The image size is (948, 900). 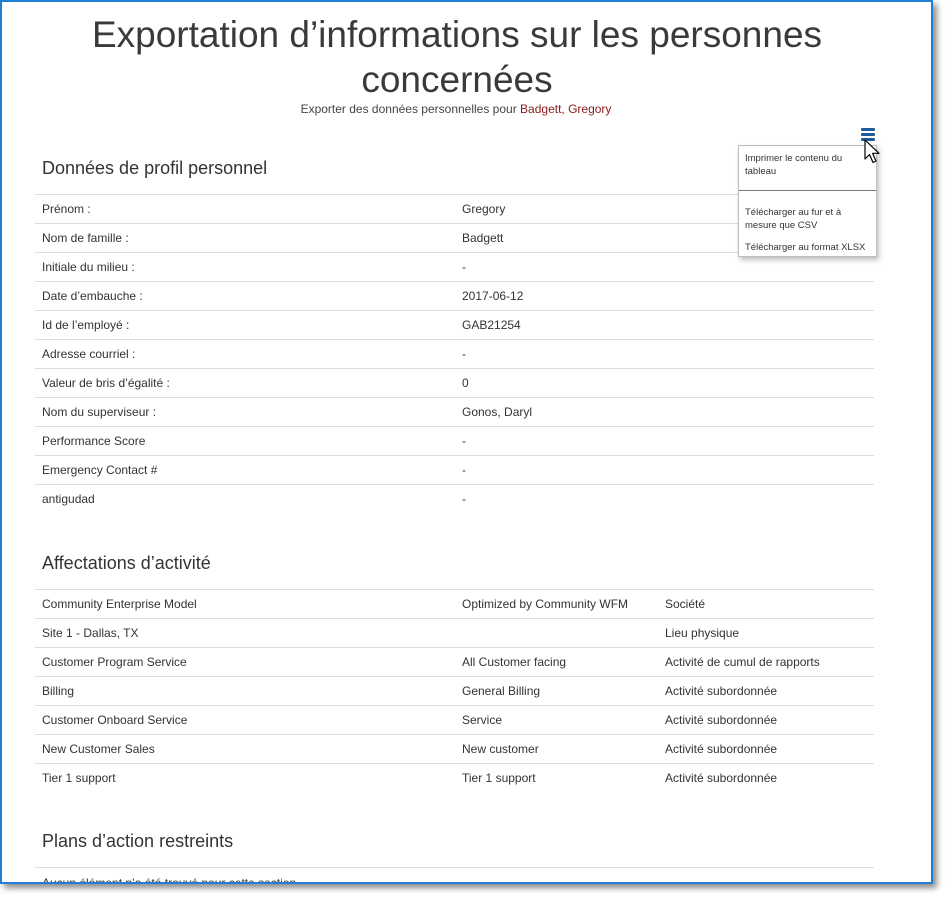 What do you see at coordinates (766, 662) in the screenshot?
I see `activity-type: Activité de cumul de rapports` at bounding box center [766, 662].